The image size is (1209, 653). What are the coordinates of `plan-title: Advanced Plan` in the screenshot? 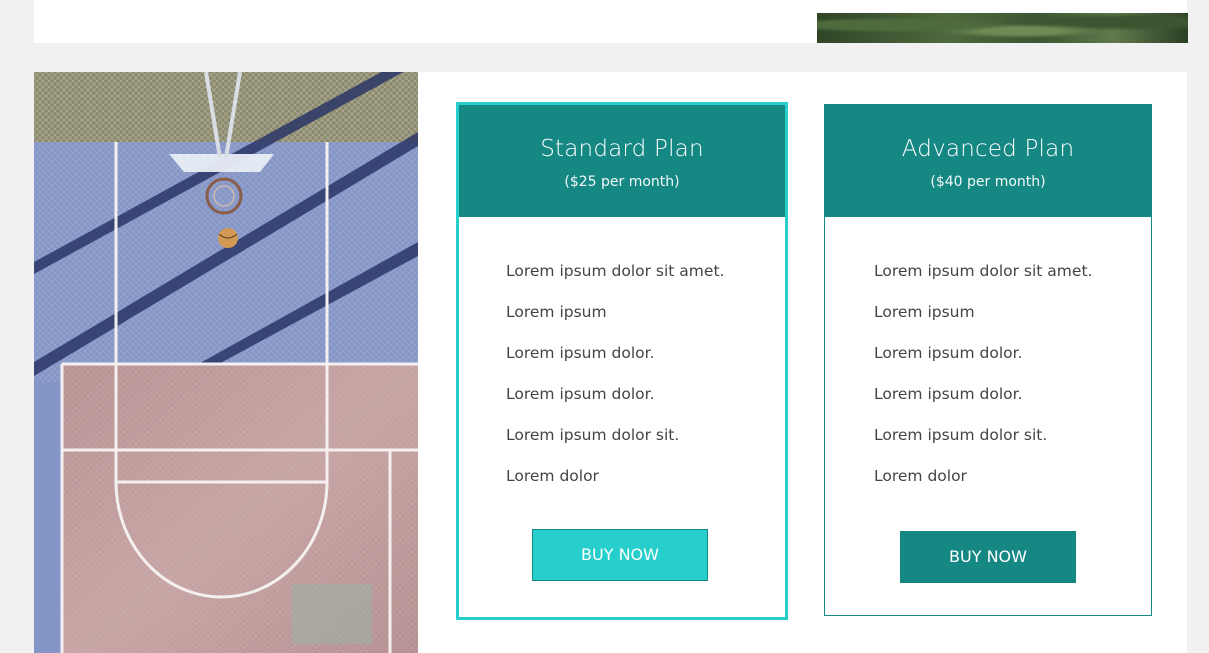 It's located at (988, 149).